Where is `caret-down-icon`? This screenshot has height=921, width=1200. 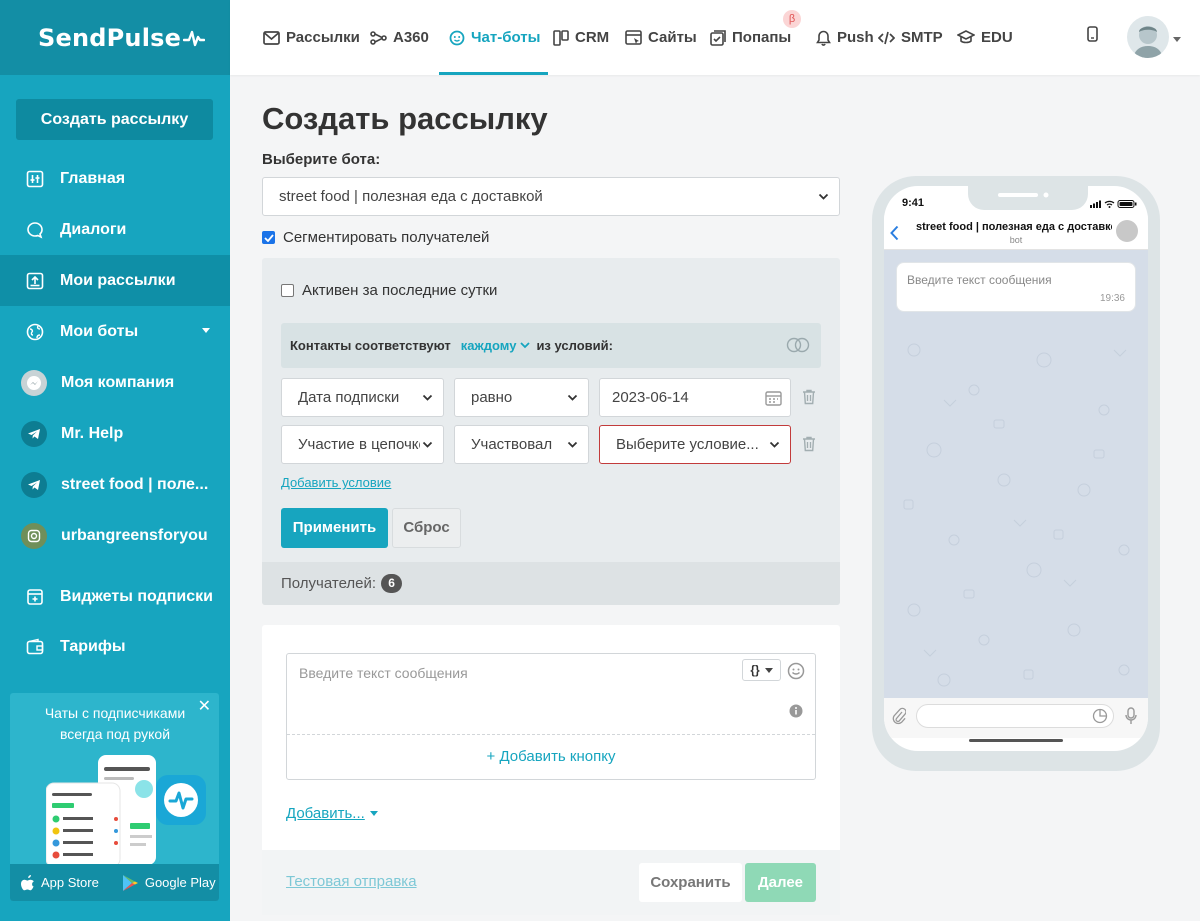 caret-down-icon is located at coordinates (768, 670).